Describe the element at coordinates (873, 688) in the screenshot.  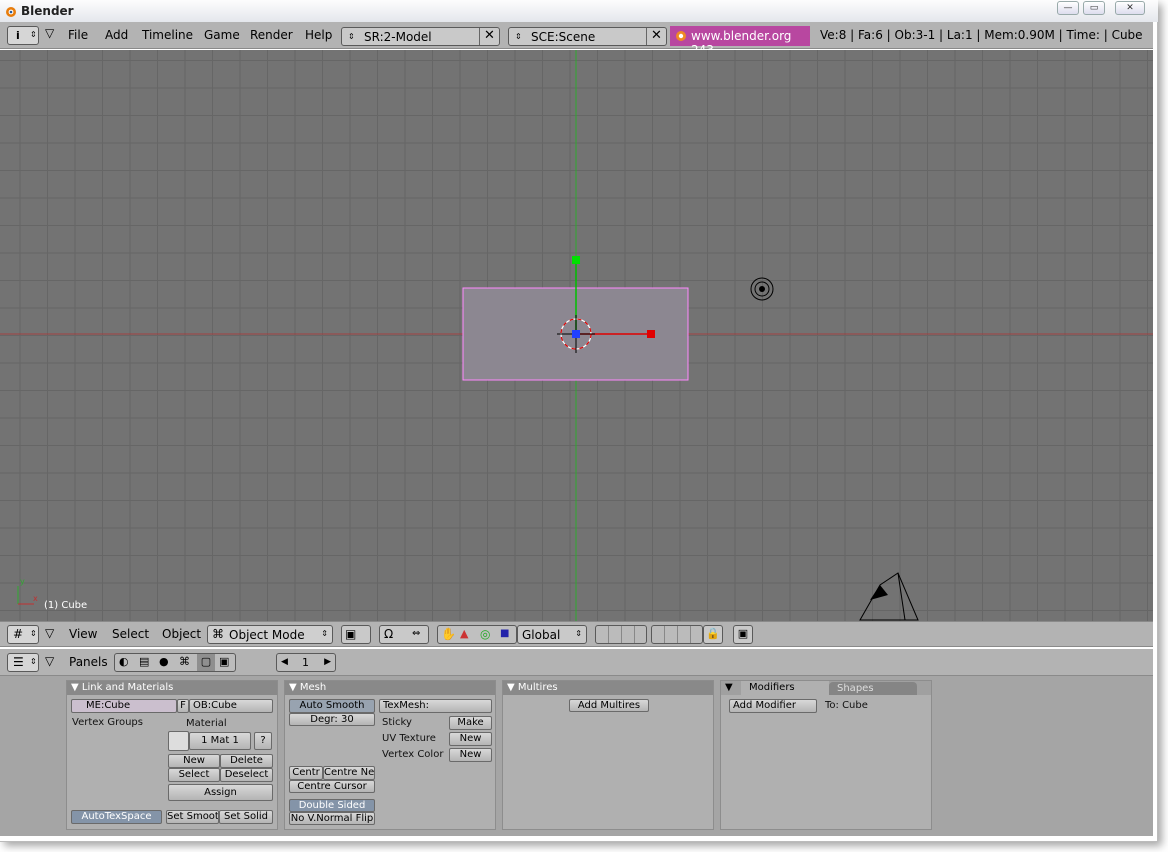
I see `tab-shapes: Shapes` at that location.